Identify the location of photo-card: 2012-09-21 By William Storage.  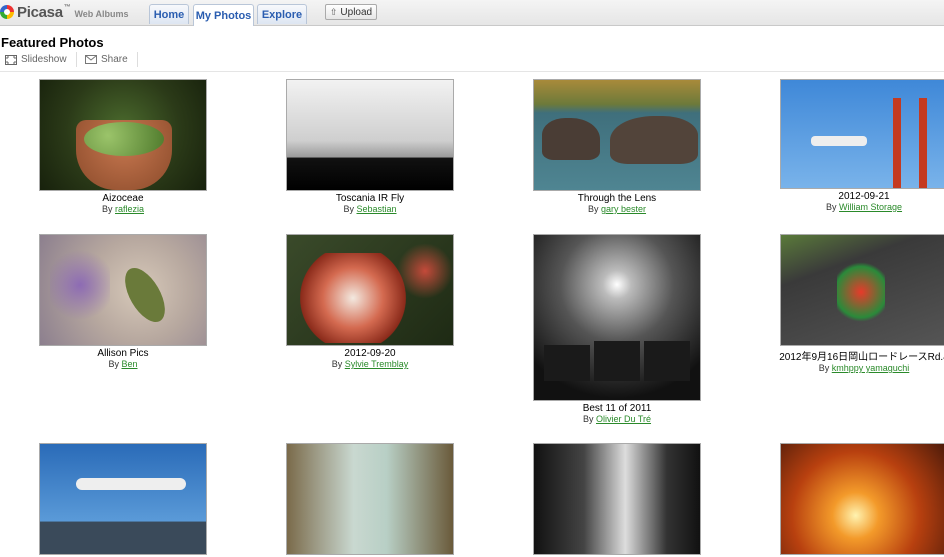
(854, 145).